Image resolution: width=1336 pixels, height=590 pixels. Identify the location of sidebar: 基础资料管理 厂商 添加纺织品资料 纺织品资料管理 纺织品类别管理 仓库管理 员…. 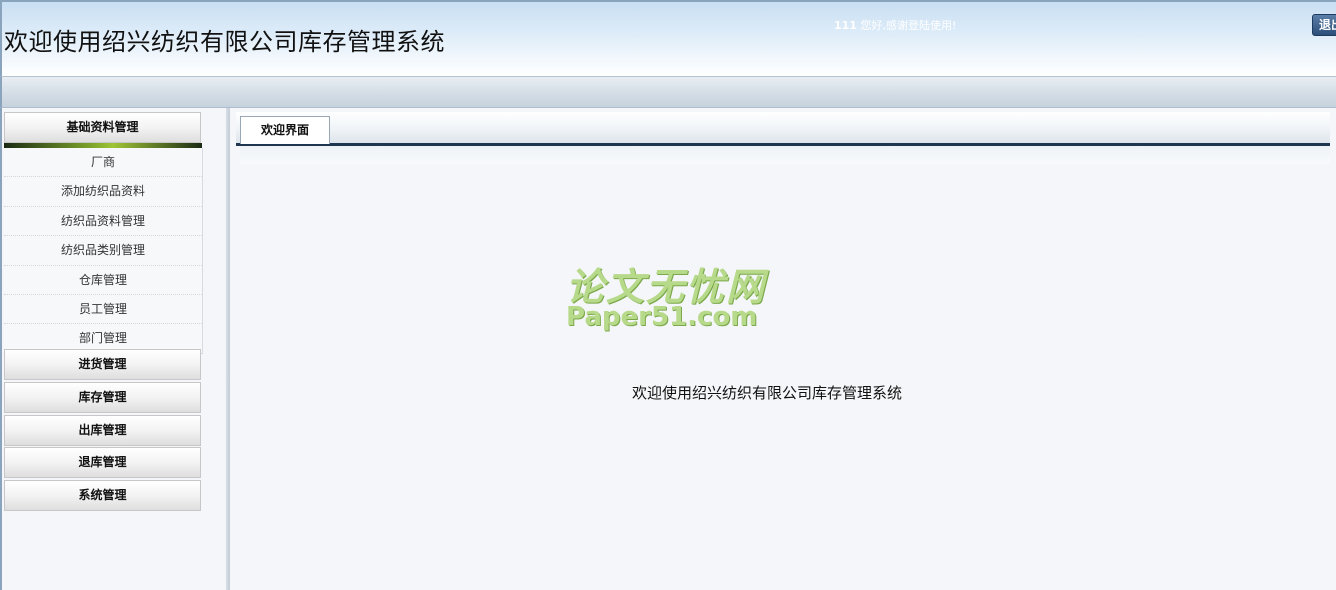
(105, 349).